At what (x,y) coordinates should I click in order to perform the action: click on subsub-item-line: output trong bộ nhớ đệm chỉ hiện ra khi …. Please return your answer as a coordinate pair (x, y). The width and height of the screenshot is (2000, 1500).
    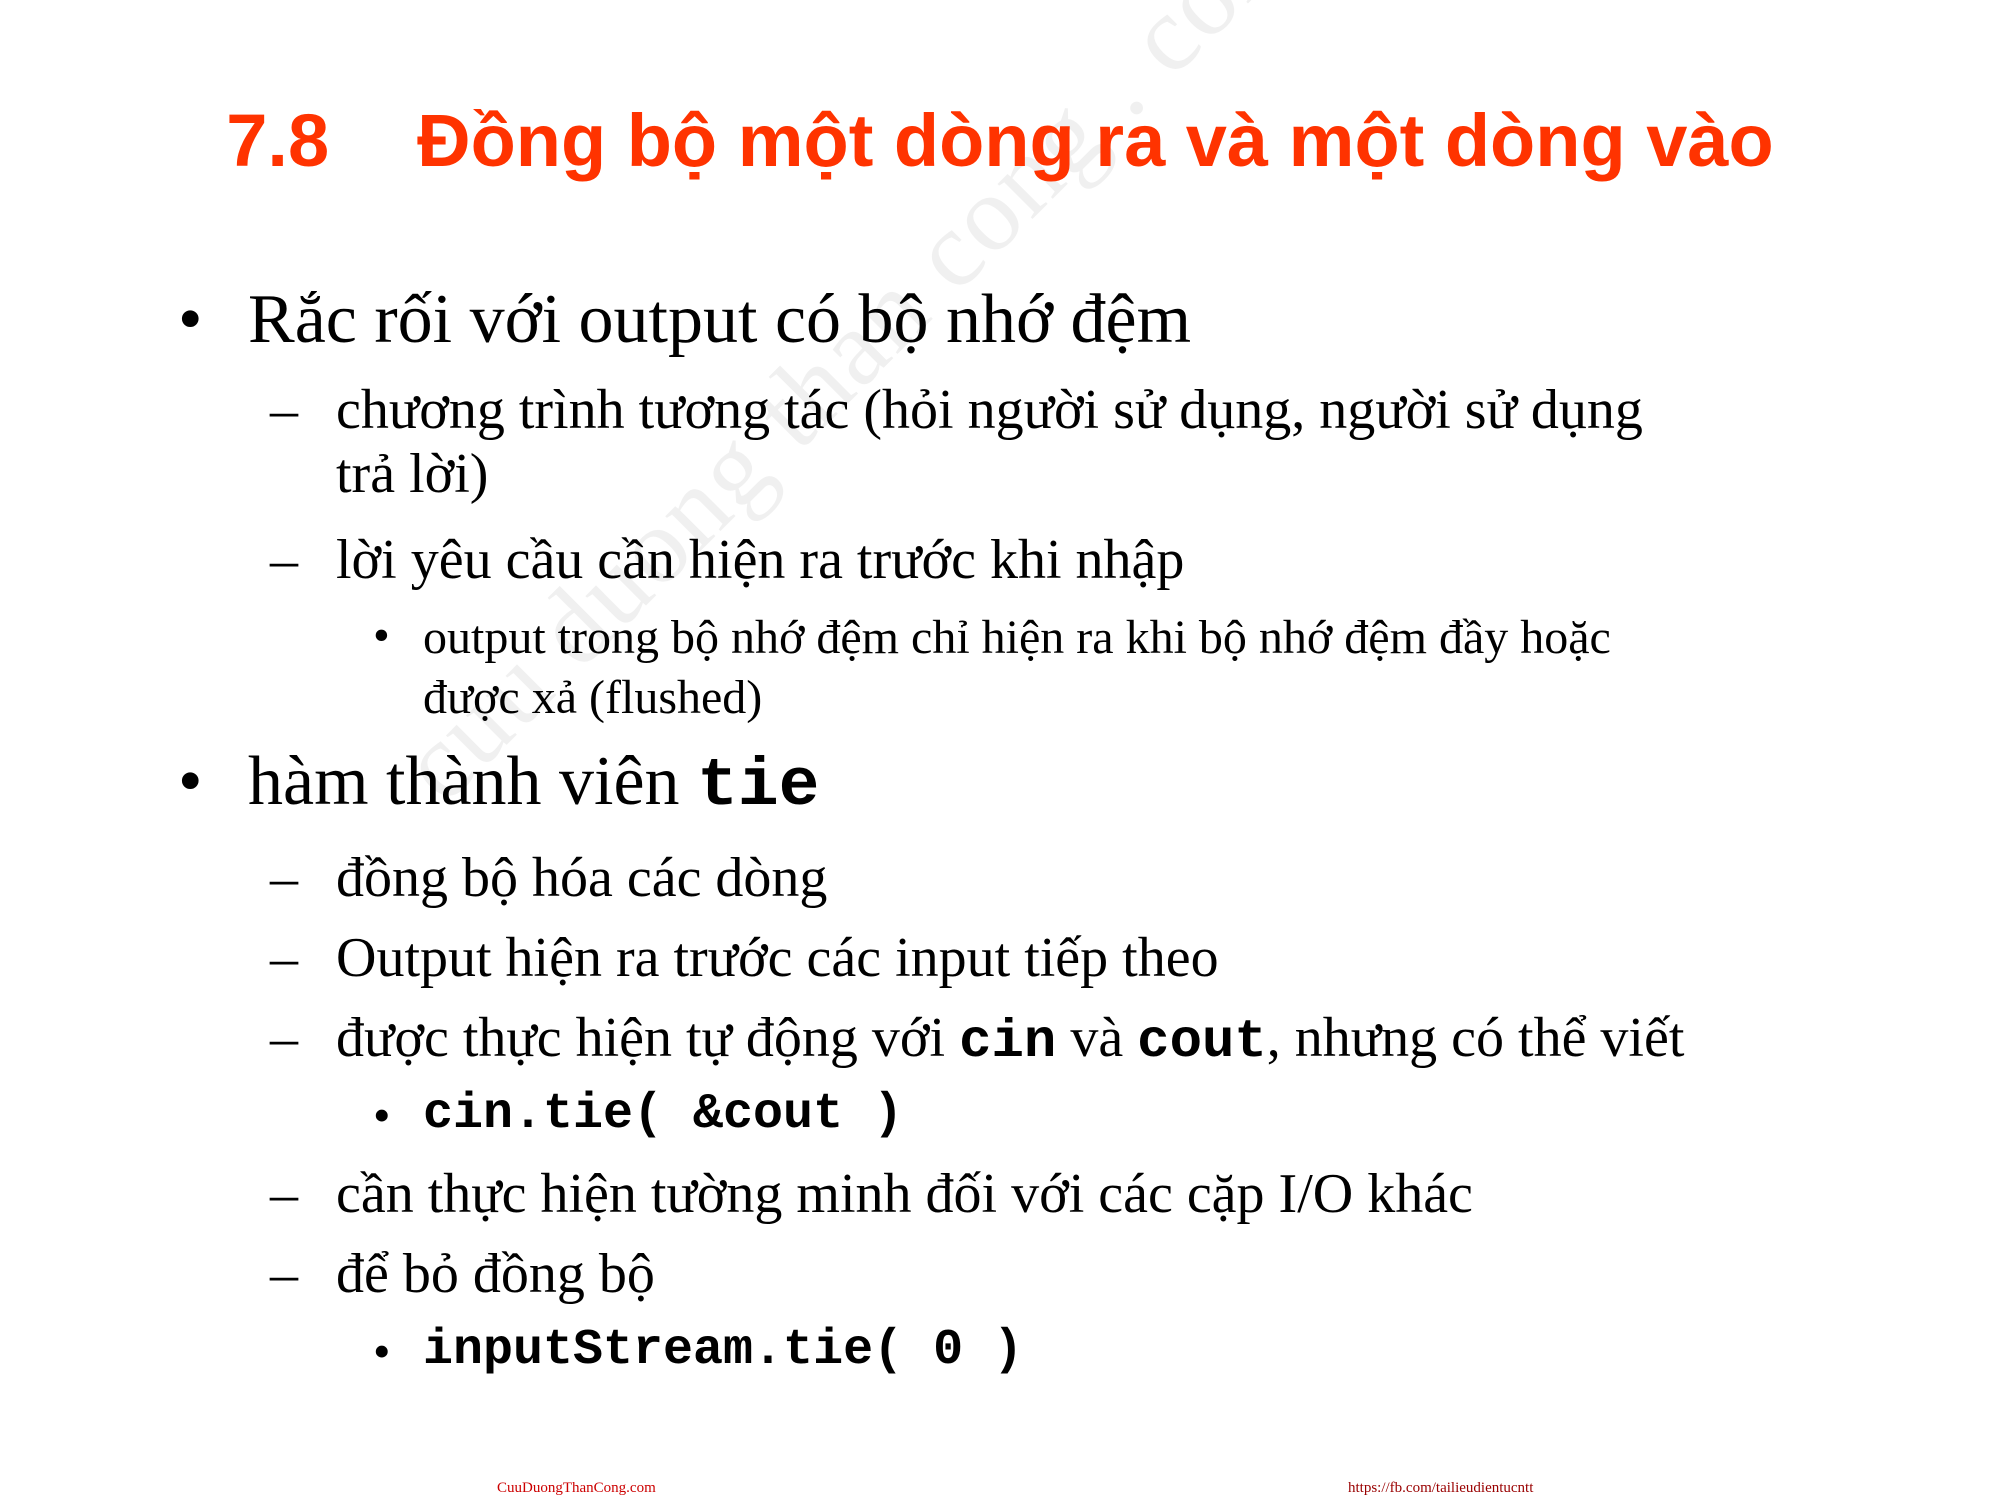
    Looking at the image, I should click on (1017, 637).